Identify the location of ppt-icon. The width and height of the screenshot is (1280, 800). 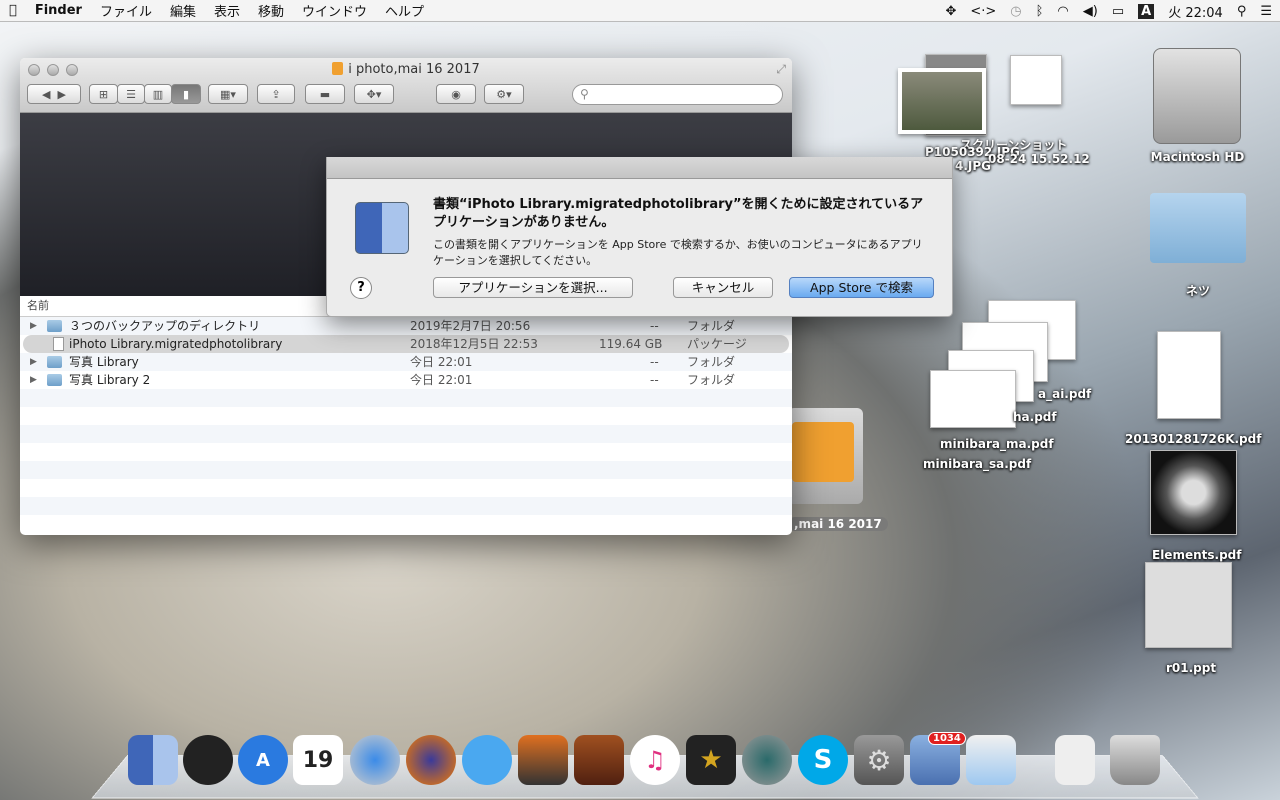
(1188, 605).